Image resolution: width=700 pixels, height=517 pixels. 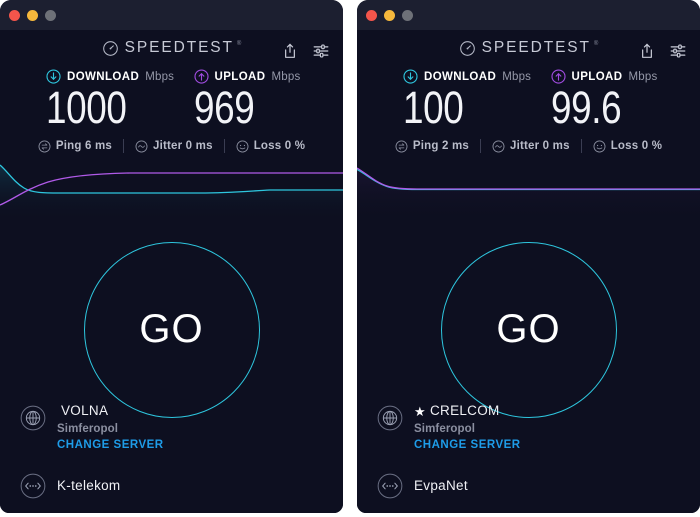 I want to click on download-value: 1000, so click(x=86, y=107).